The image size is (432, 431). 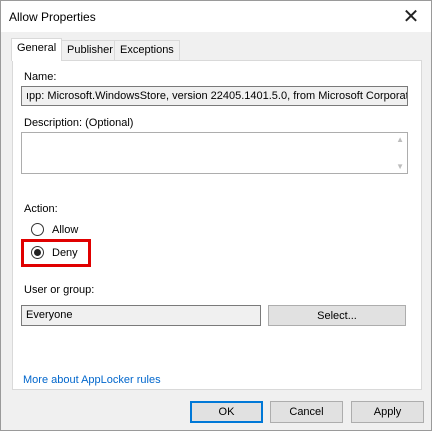 What do you see at coordinates (79, 123) in the screenshot?
I see `description-label: Description: (Optional)` at bounding box center [79, 123].